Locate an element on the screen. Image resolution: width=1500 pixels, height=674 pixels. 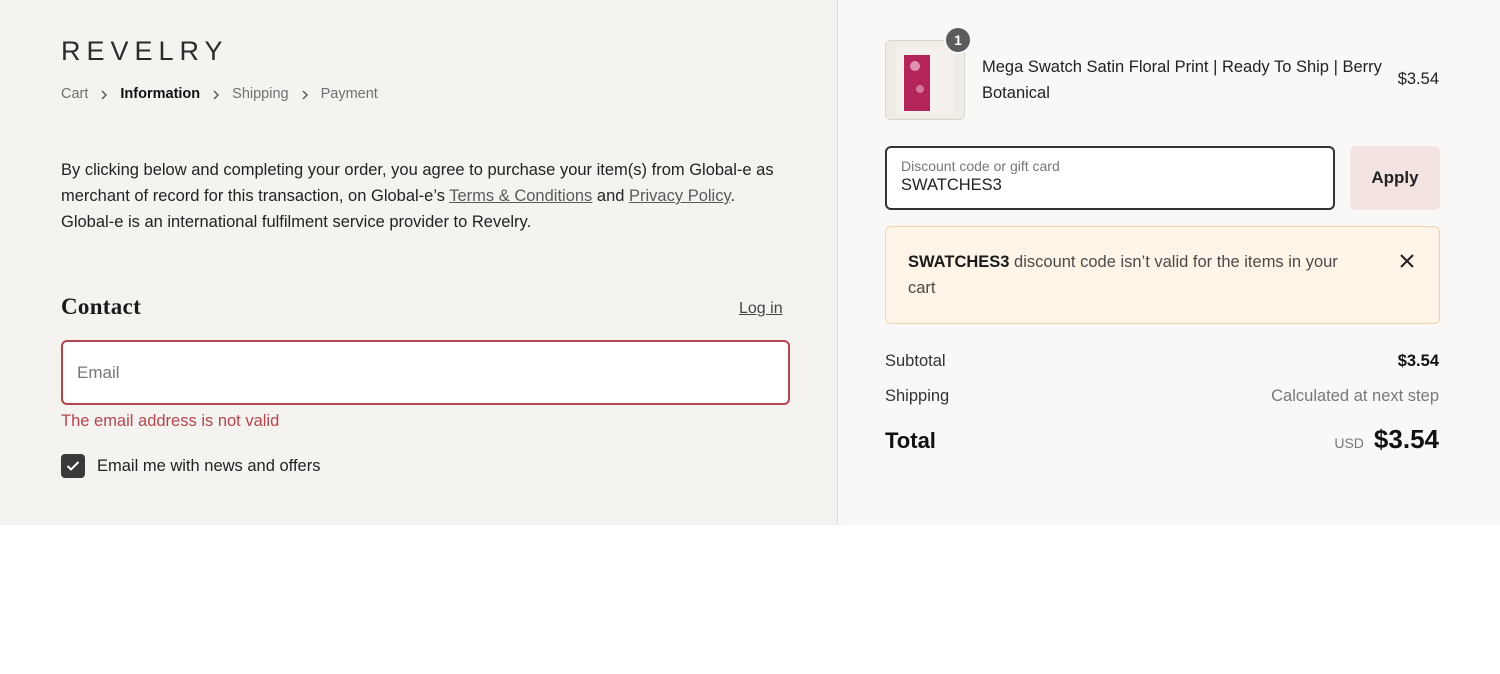
breadcrumb-cart: Cart is located at coordinates (74, 94).